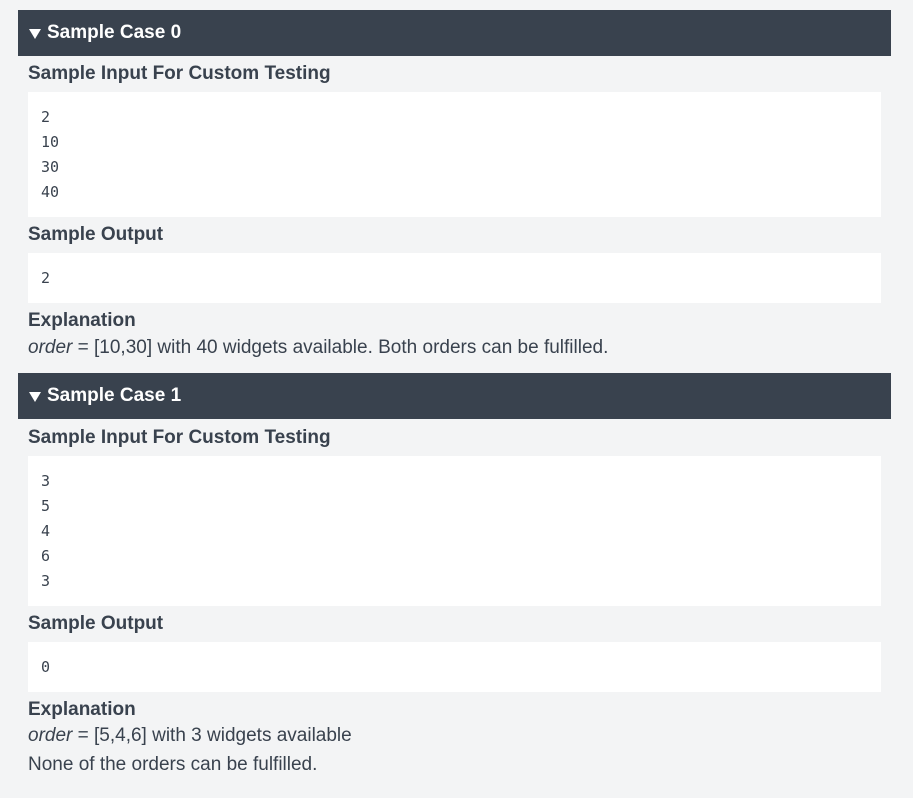 The width and height of the screenshot is (913, 798). I want to click on input-line: 30, so click(50, 167).